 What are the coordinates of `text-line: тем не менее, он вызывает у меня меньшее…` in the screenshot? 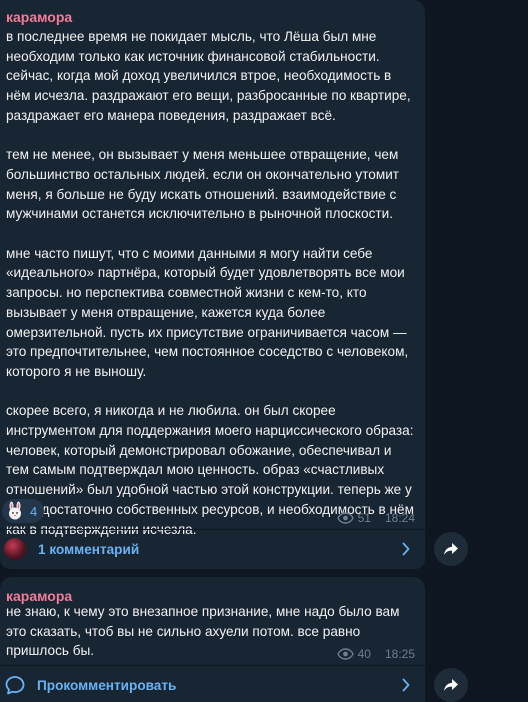 It's located at (202, 155).